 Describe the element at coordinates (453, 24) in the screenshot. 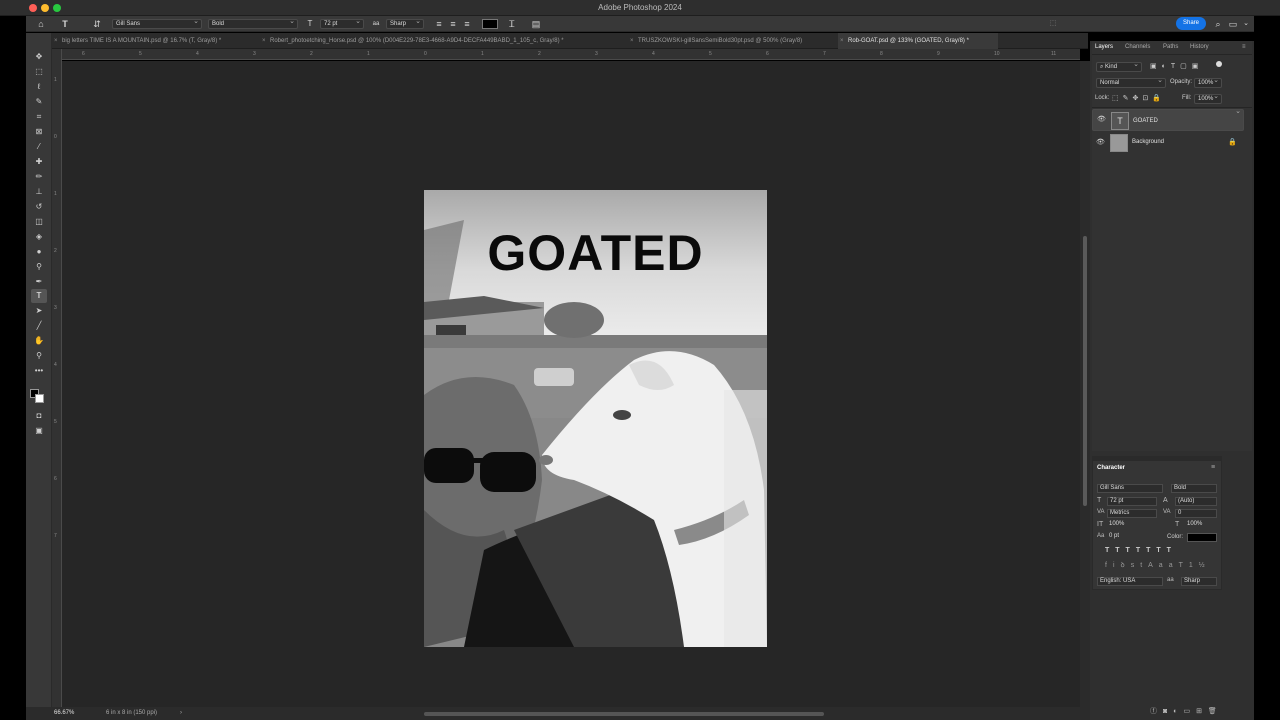

I see `align-center-icon: ≡` at that location.